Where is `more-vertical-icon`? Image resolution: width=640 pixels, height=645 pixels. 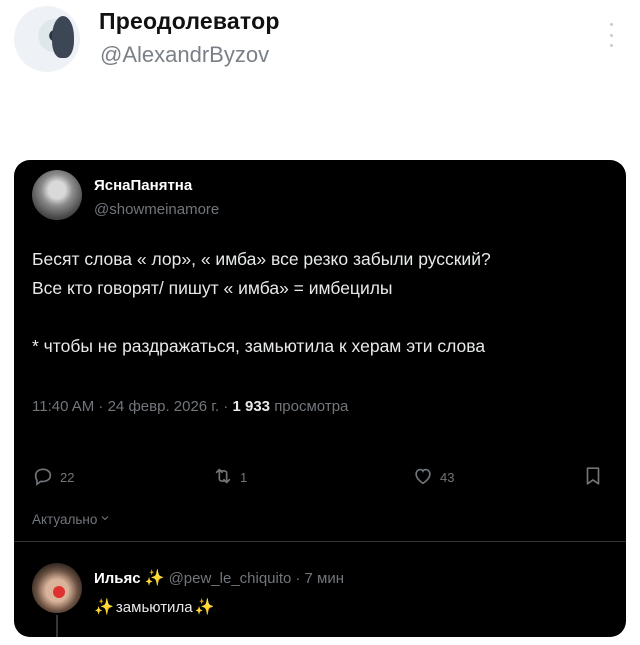
more-vertical-icon is located at coordinates (611, 35).